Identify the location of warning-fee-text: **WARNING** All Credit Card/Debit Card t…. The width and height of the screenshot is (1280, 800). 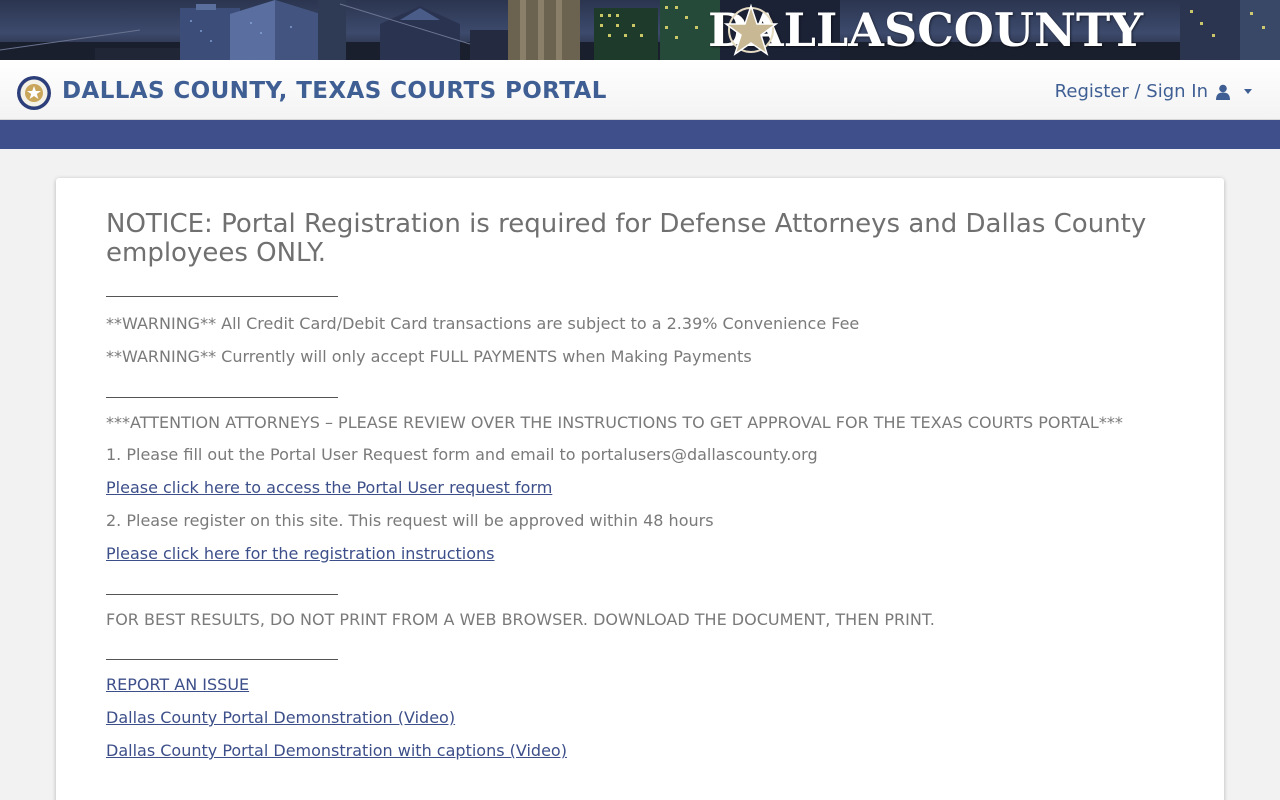
(483, 323).